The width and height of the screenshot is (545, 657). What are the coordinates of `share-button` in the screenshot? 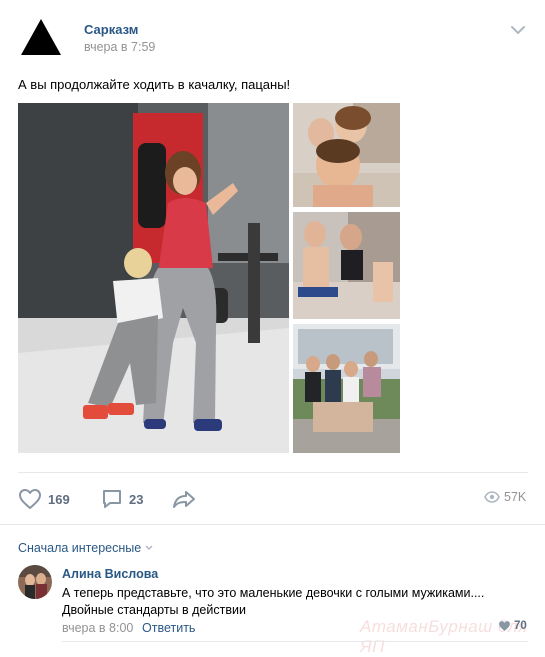 It's located at (184, 499).